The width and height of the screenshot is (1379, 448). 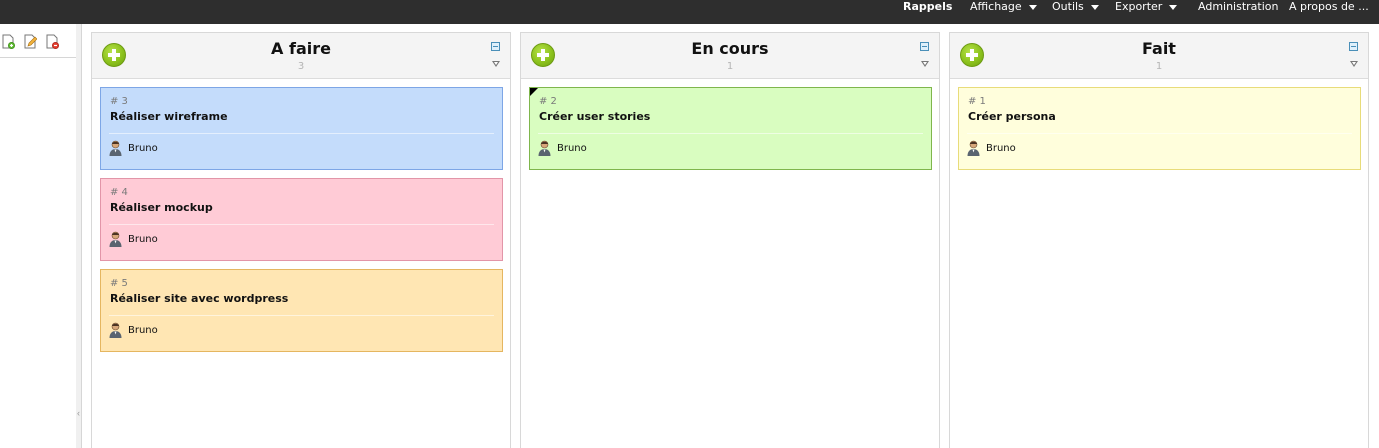 What do you see at coordinates (119, 192) in the screenshot?
I see `card-id: # 4` at bounding box center [119, 192].